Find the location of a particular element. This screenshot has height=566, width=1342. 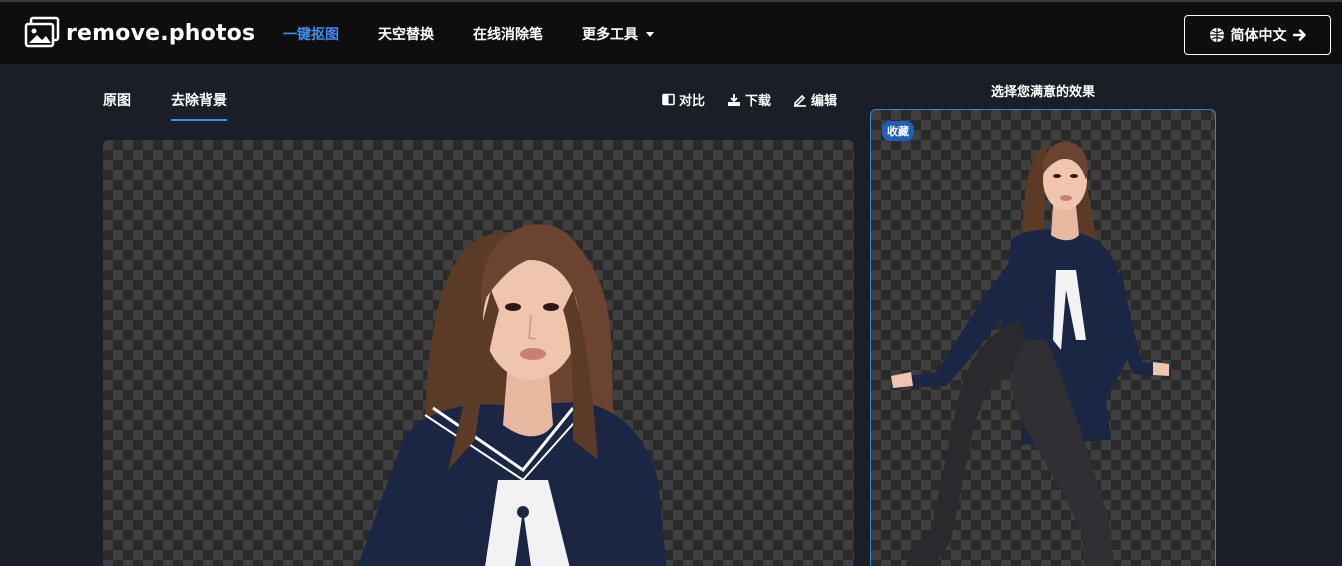

language-button: 简体中文 is located at coordinates (1257, 35).